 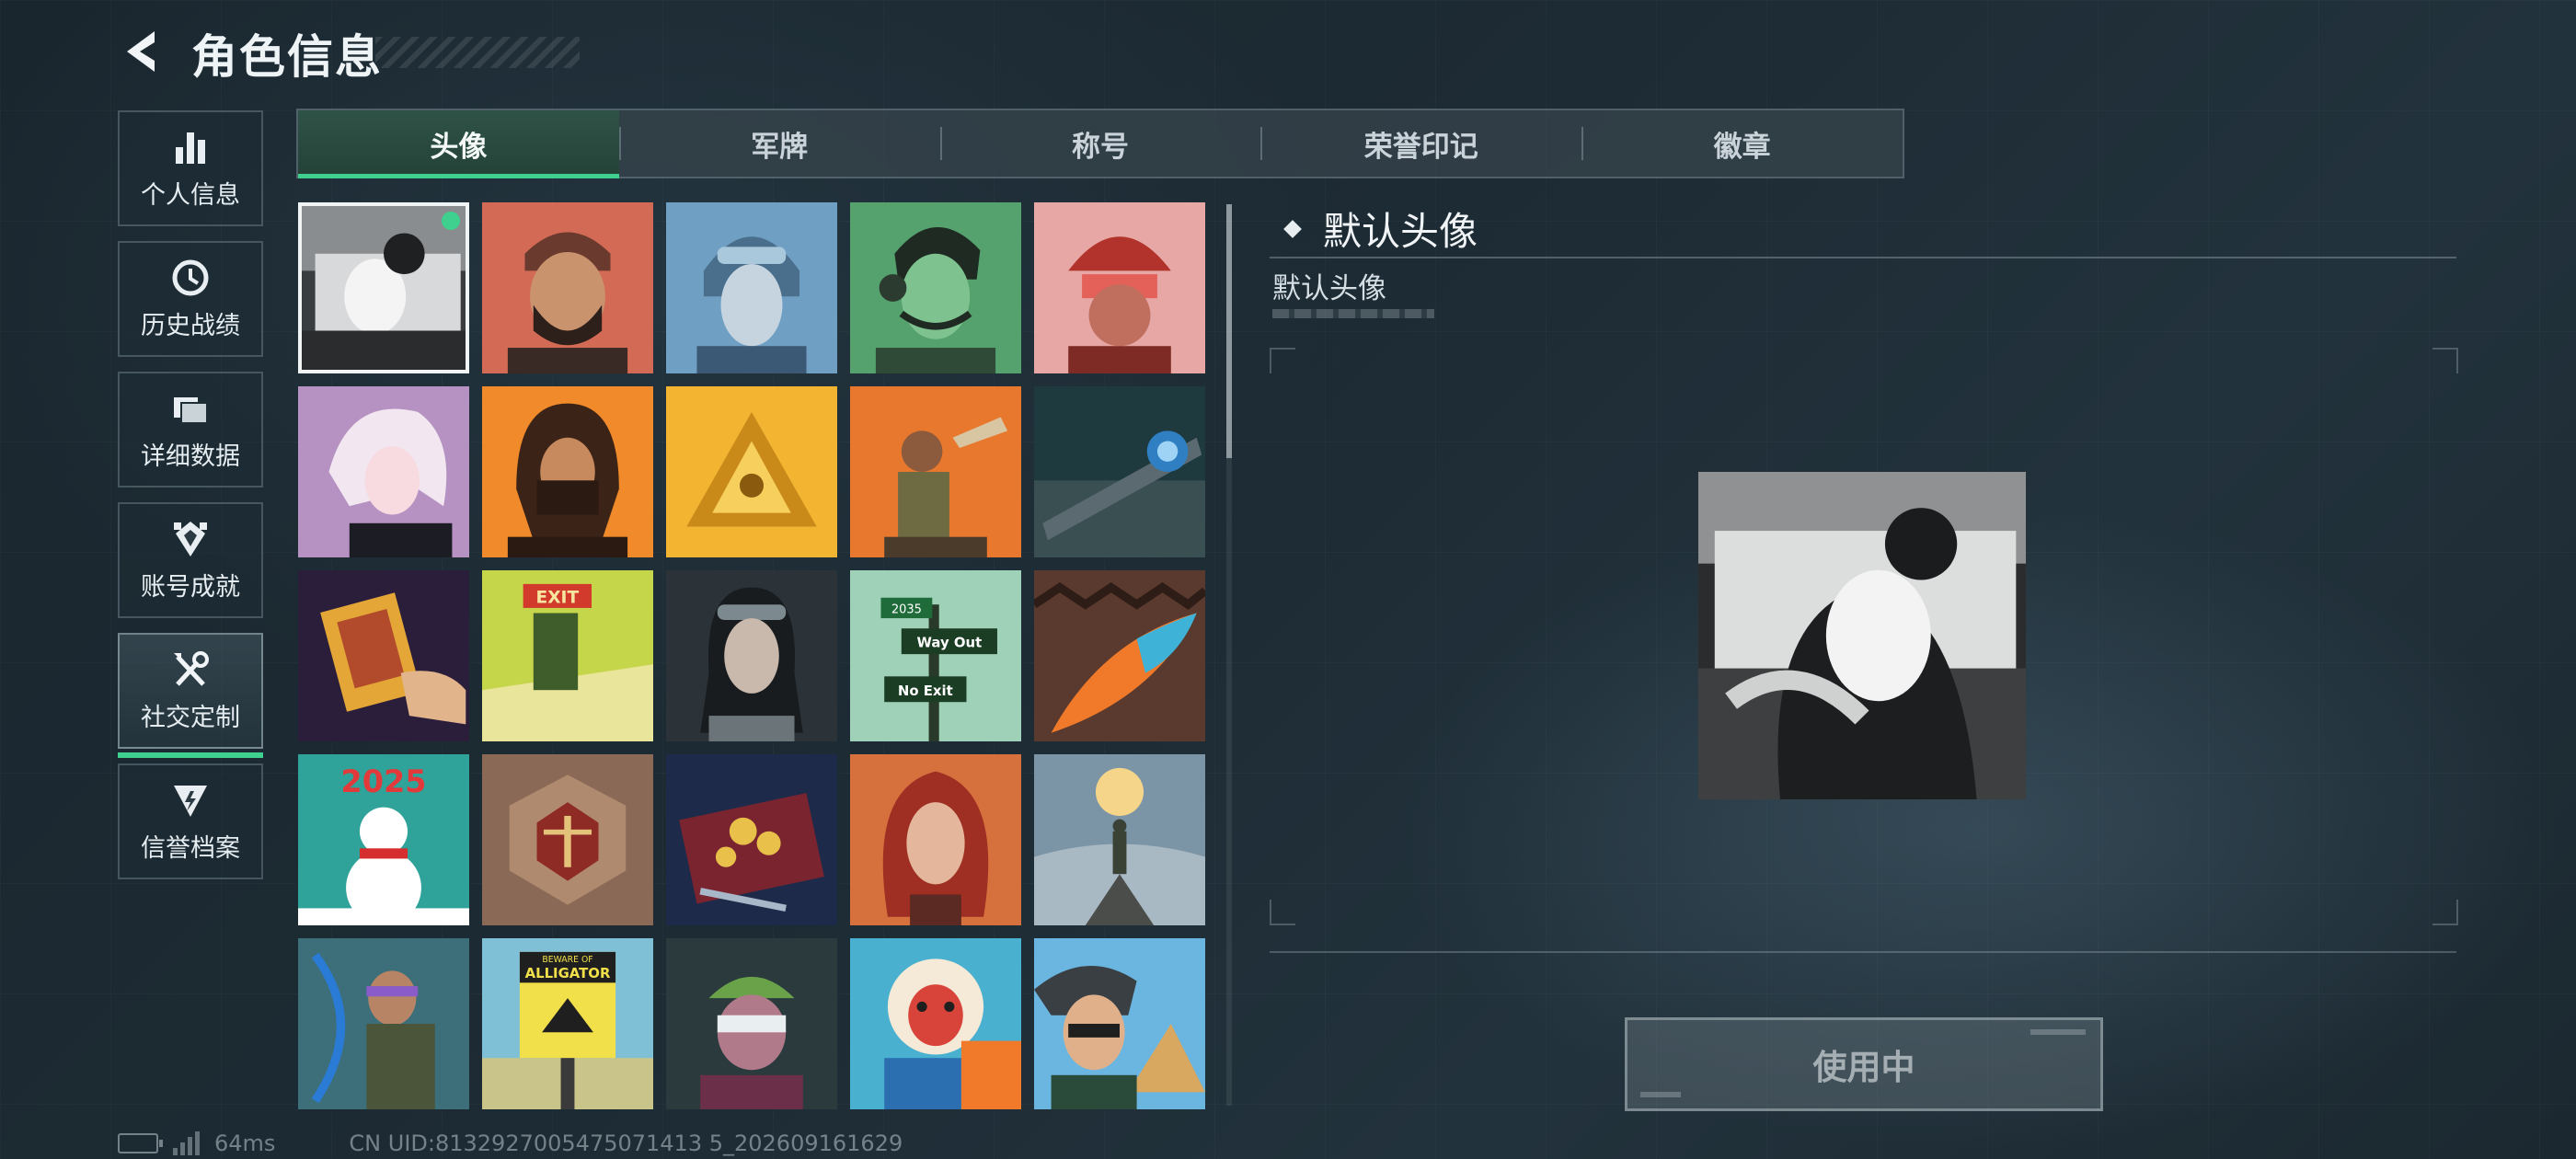 What do you see at coordinates (190, 848) in the screenshot?
I see `sidebar-item-label: 信誉档案` at bounding box center [190, 848].